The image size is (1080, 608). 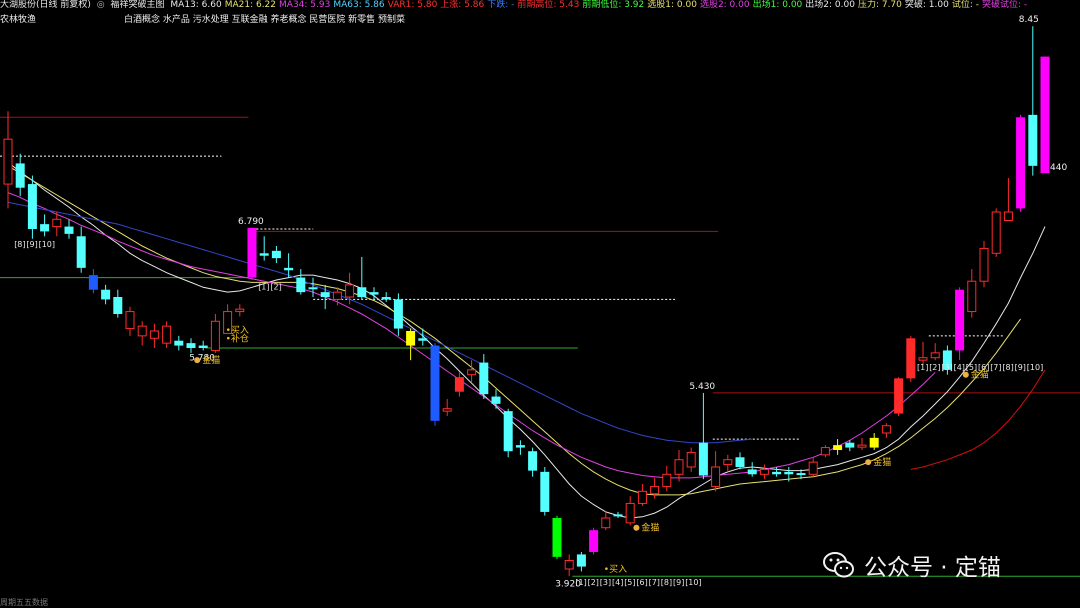 What do you see at coordinates (672, 5) in the screenshot?
I see `header-field: 选股1: 0.00` at bounding box center [672, 5].